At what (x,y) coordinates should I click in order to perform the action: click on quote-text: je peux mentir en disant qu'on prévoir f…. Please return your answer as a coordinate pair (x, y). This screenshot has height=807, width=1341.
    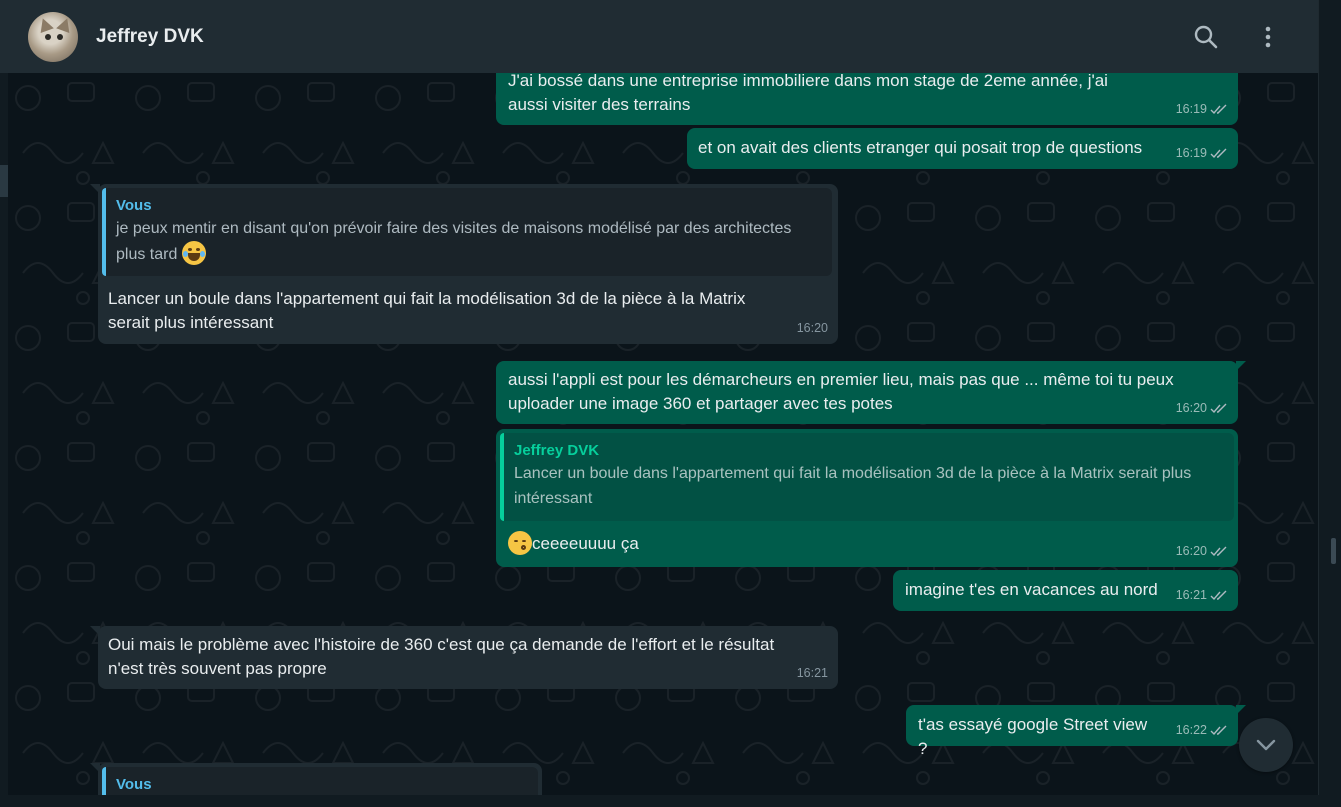
    Looking at the image, I should click on (469, 241).